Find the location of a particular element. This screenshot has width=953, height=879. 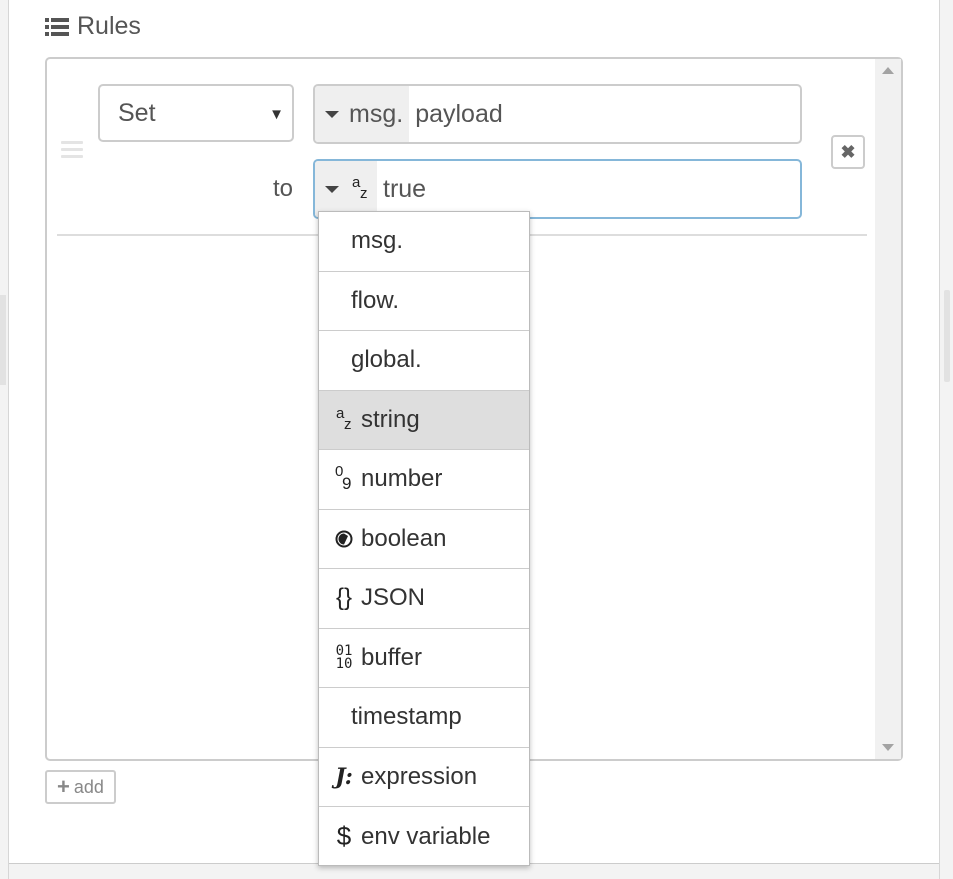

target-type-label: msg. is located at coordinates (376, 113).